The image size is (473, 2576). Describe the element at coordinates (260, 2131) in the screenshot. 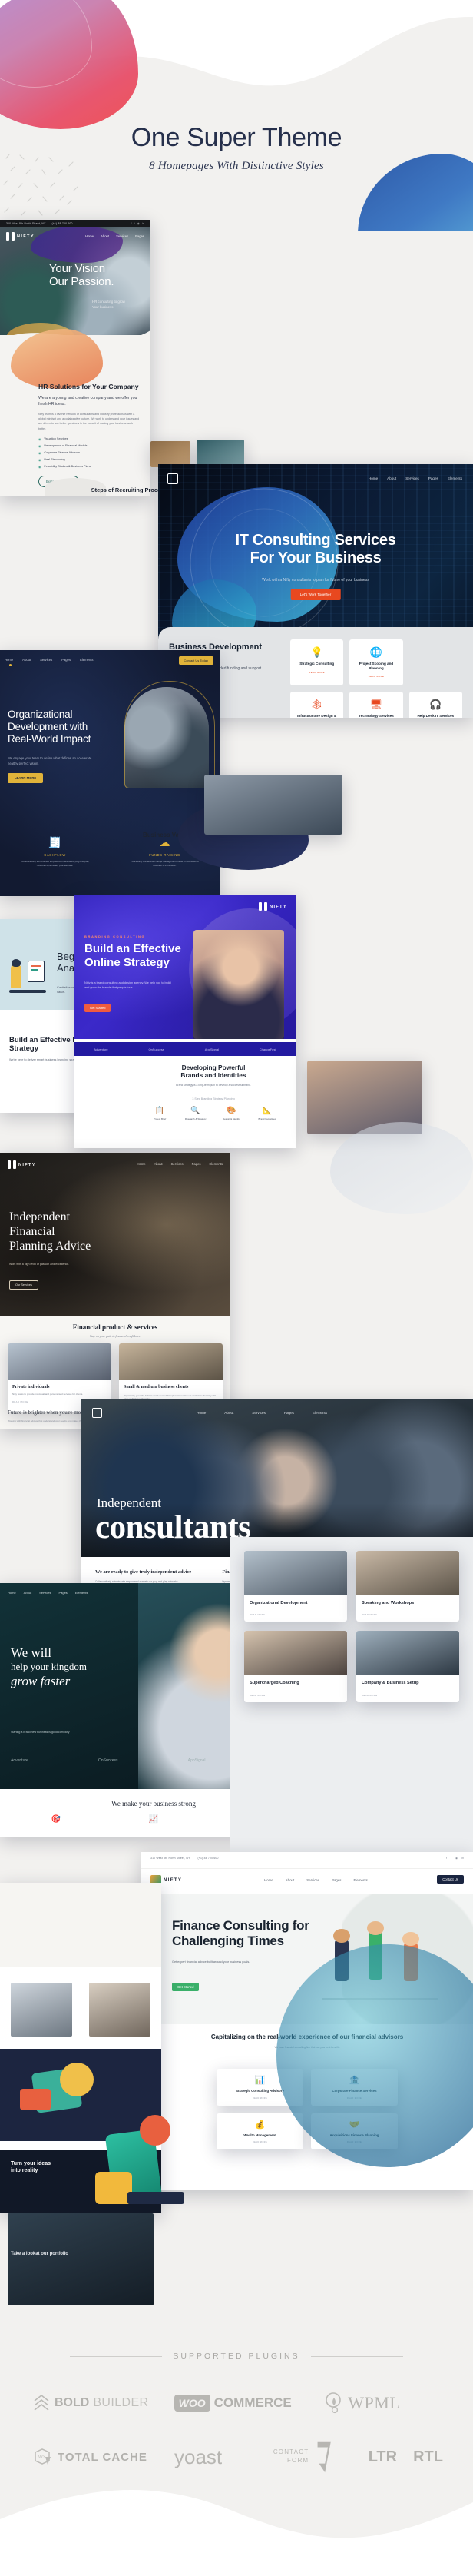

I see `finance-card: 💰 Wealth Management READ MORE` at that location.